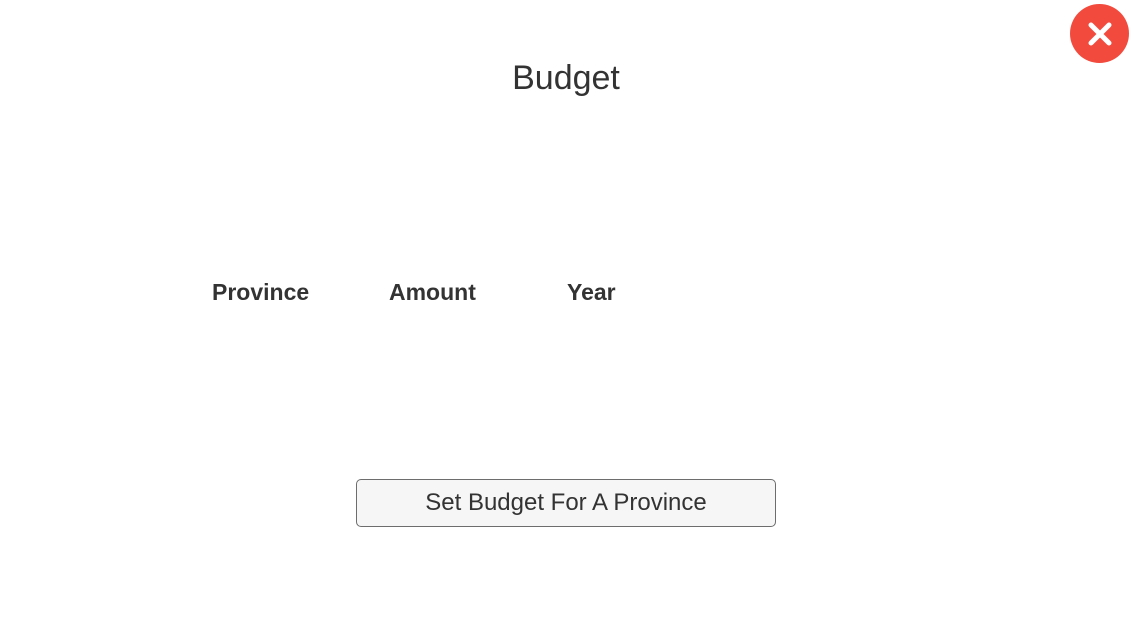 This screenshot has width=1132, height=632. What do you see at coordinates (432, 292) in the screenshot?
I see `column-header-amount: Amount` at bounding box center [432, 292].